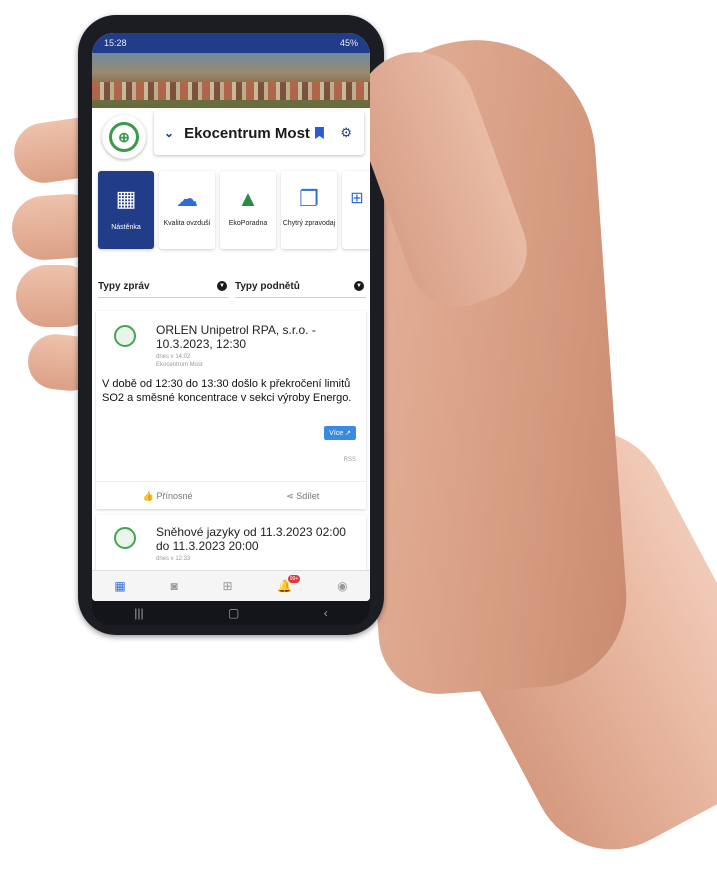  I want to click on tile-kvalita-ovzdusi: ☁ Kvalita ovzduší, so click(187, 210).